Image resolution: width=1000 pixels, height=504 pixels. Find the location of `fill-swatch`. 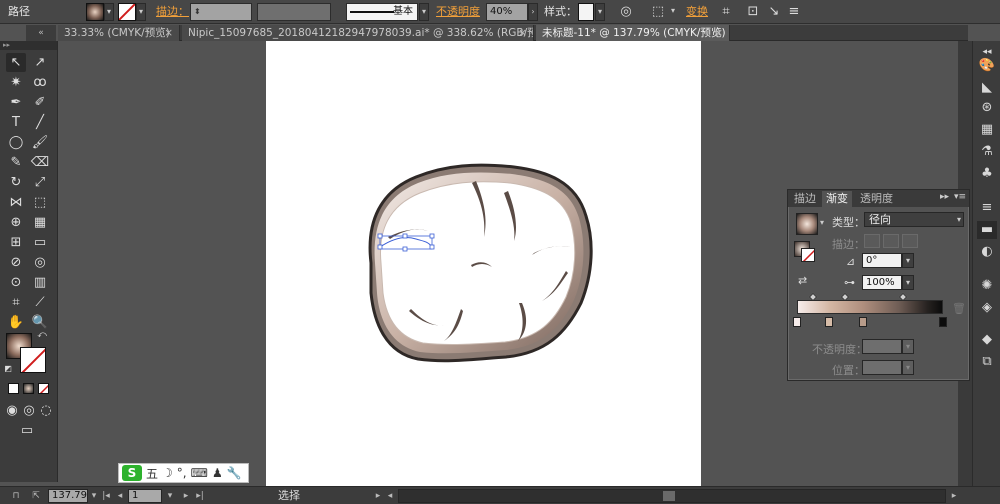

fill-swatch is located at coordinates (95, 12).